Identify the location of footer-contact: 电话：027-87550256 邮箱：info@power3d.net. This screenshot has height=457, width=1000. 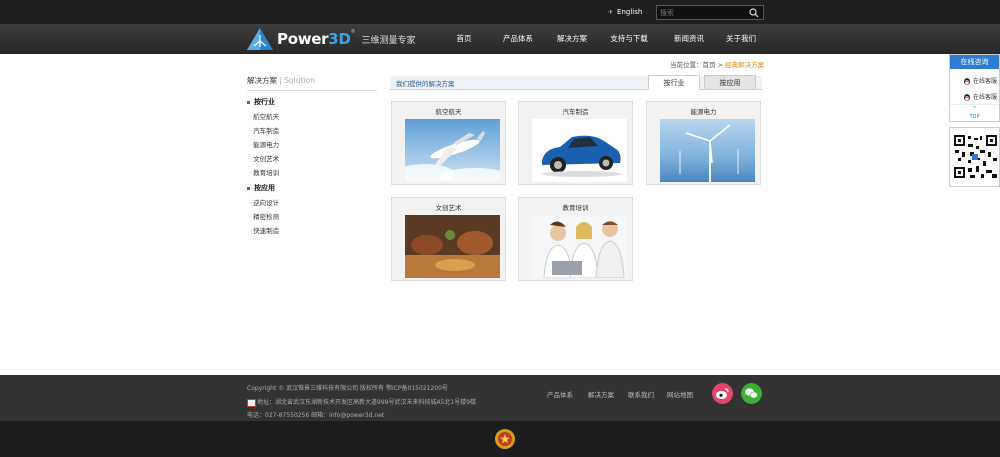
(316, 415).